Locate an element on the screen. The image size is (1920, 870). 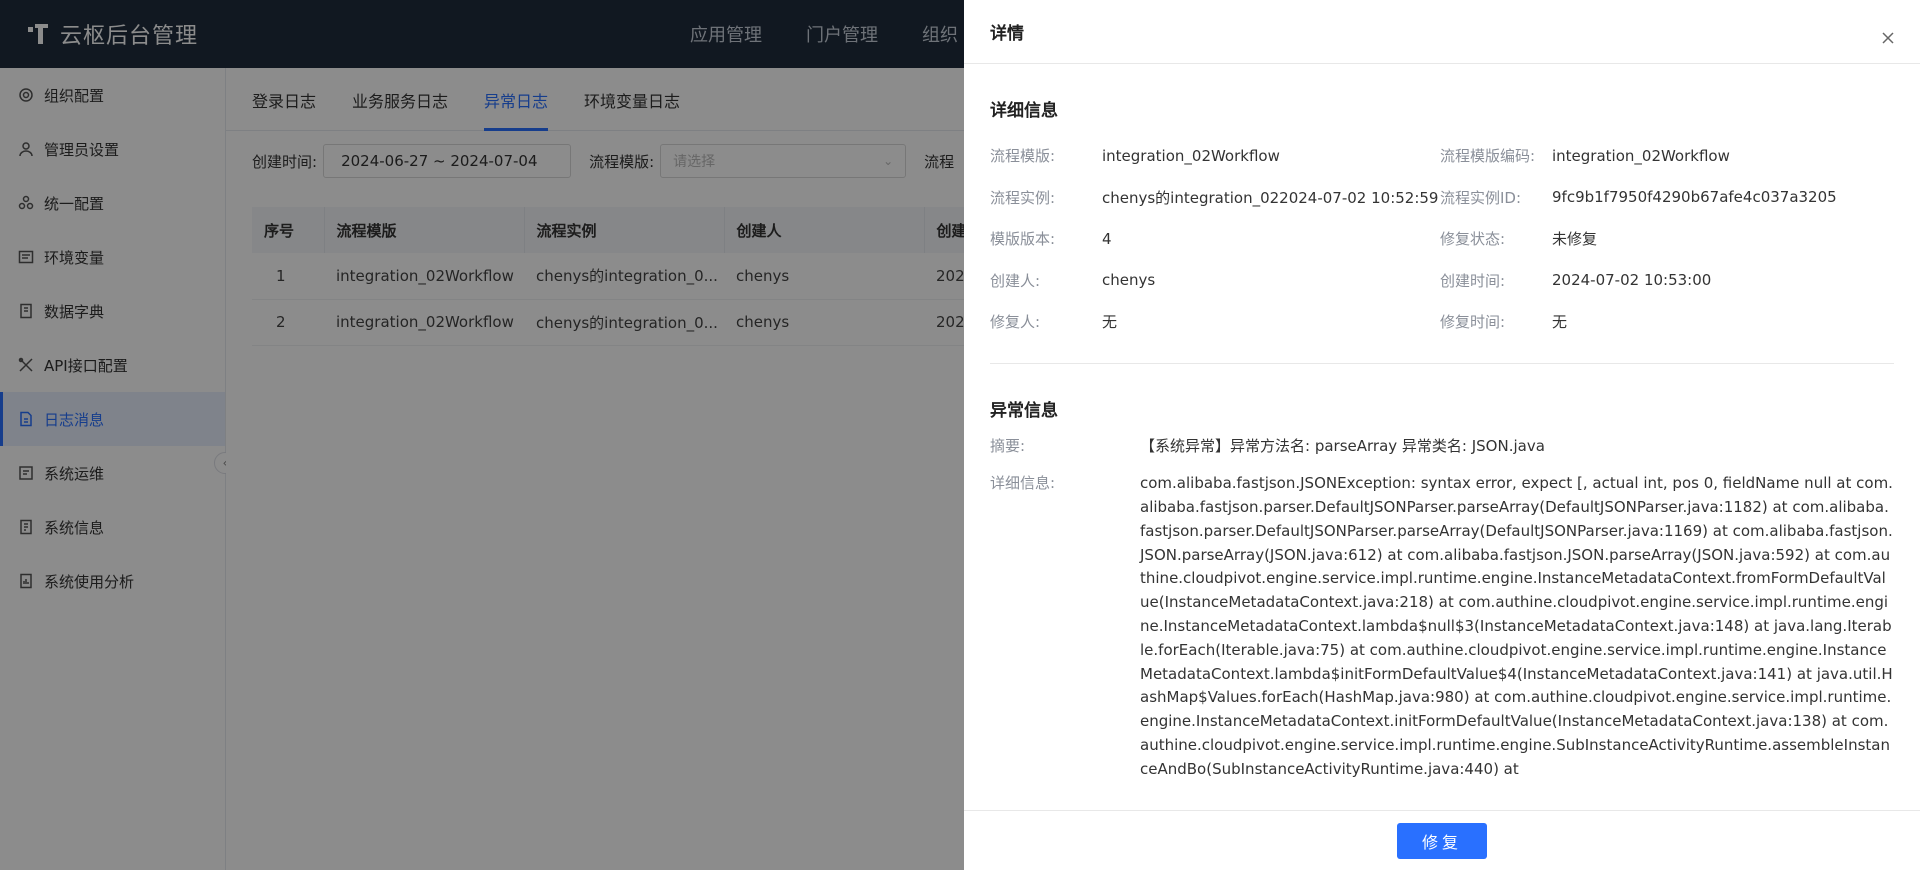
field-template: 流程模版: integration_02Workflow is located at coordinates (1215, 156).